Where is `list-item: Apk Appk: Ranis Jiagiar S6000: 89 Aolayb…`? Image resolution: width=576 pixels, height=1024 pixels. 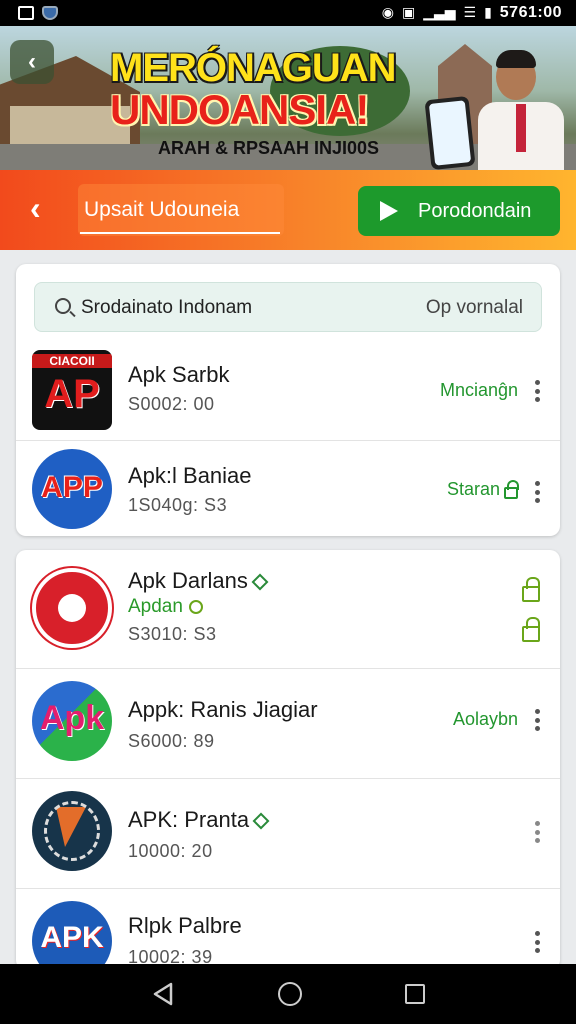
list-item: Apk Appk: Ranis Jiagiar S6000: 89 Aolayb… is located at coordinates (288, 723).